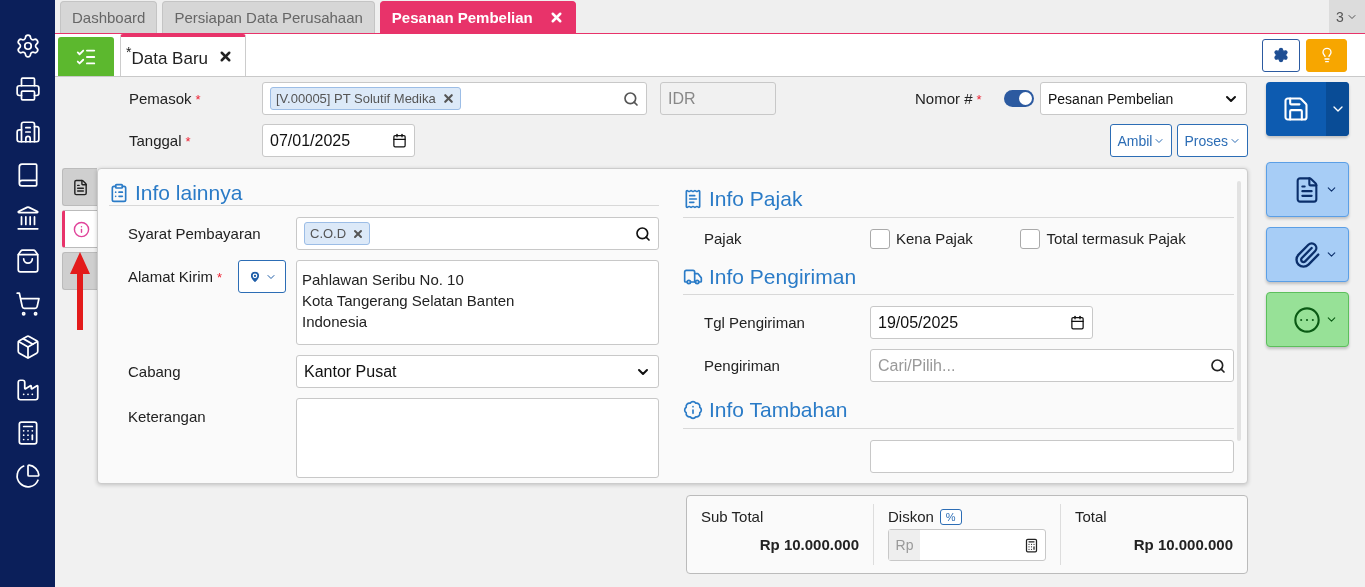 This screenshot has height=587, width=1365. Describe the element at coordinates (109, 17) in the screenshot. I see `tab: Dashboard` at that location.